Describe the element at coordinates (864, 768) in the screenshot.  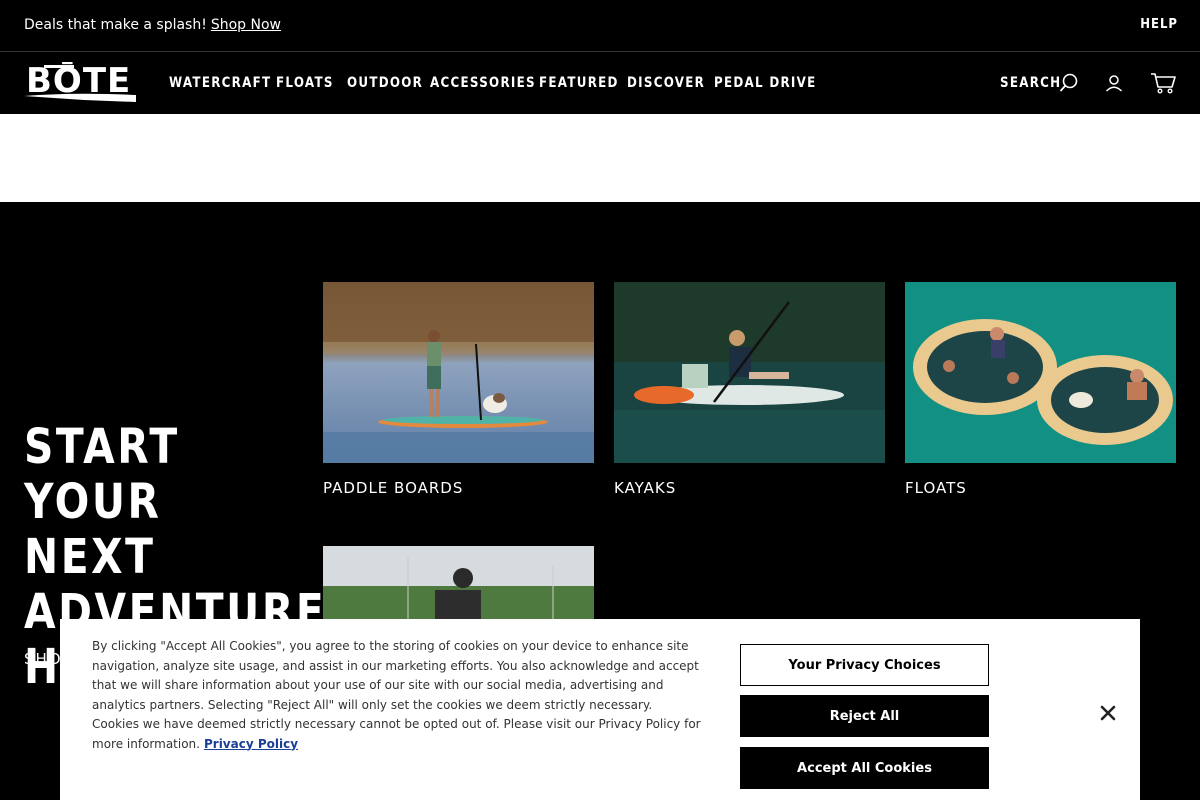
I see `accept-all-cookies-button: Accept All Cookies` at that location.